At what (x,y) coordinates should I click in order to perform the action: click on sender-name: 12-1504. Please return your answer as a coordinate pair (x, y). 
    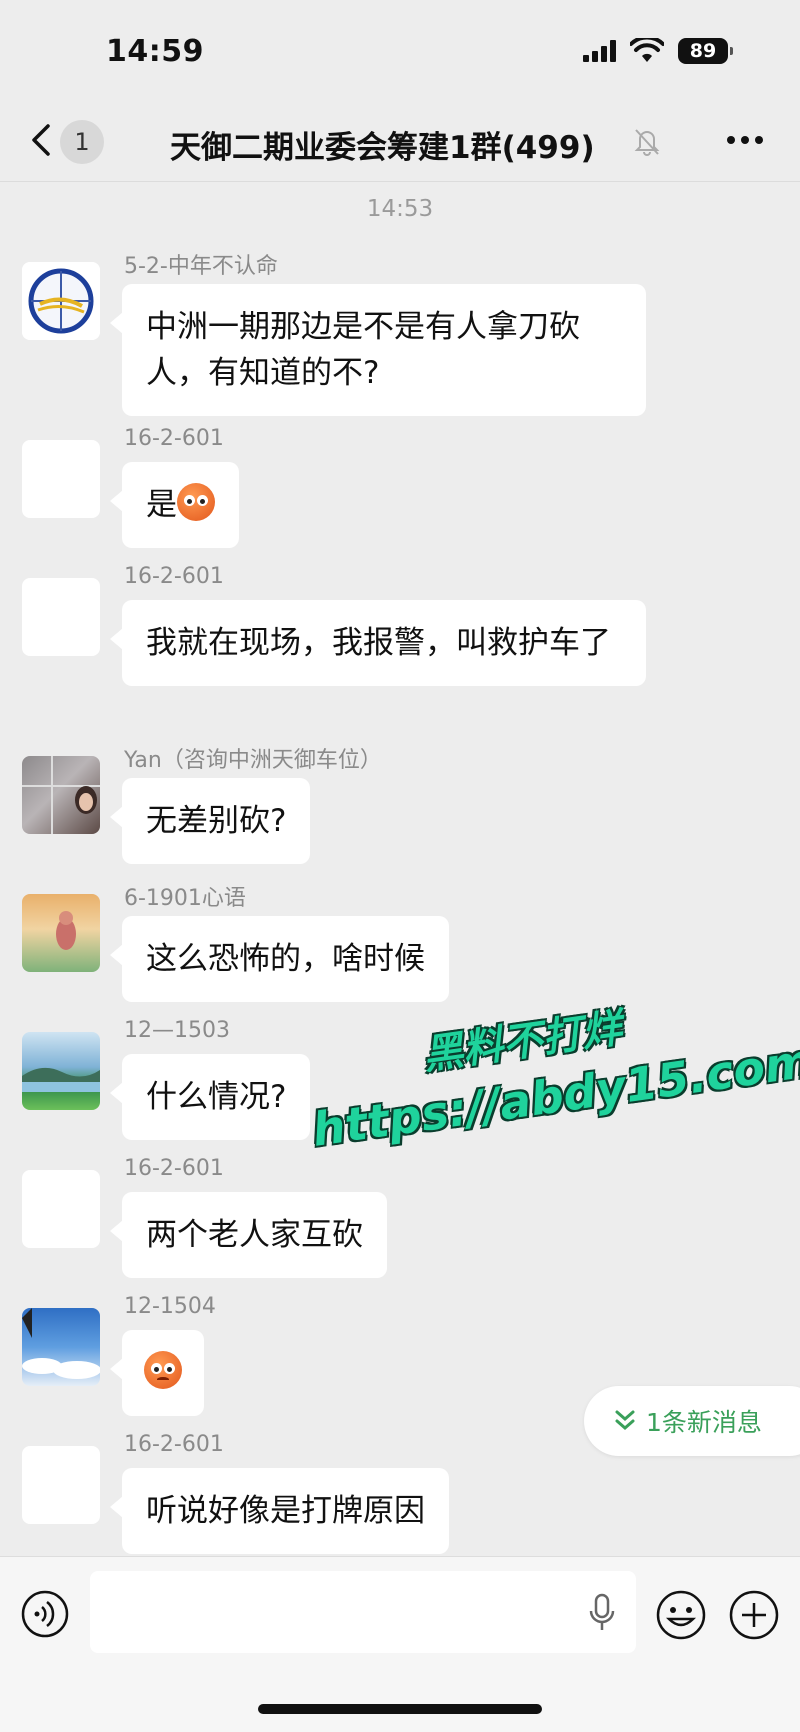
    Looking at the image, I should click on (170, 1306).